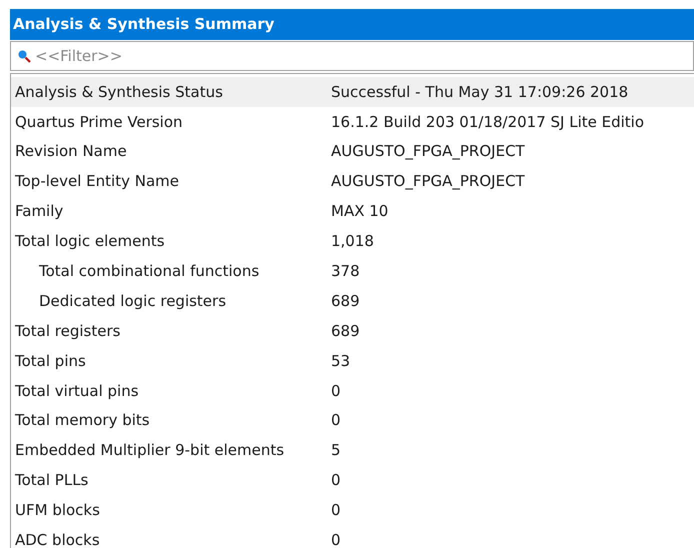 This screenshot has height=548, width=694. What do you see at coordinates (50, 361) in the screenshot?
I see `property-name: Total pins` at bounding box center [50, 361].